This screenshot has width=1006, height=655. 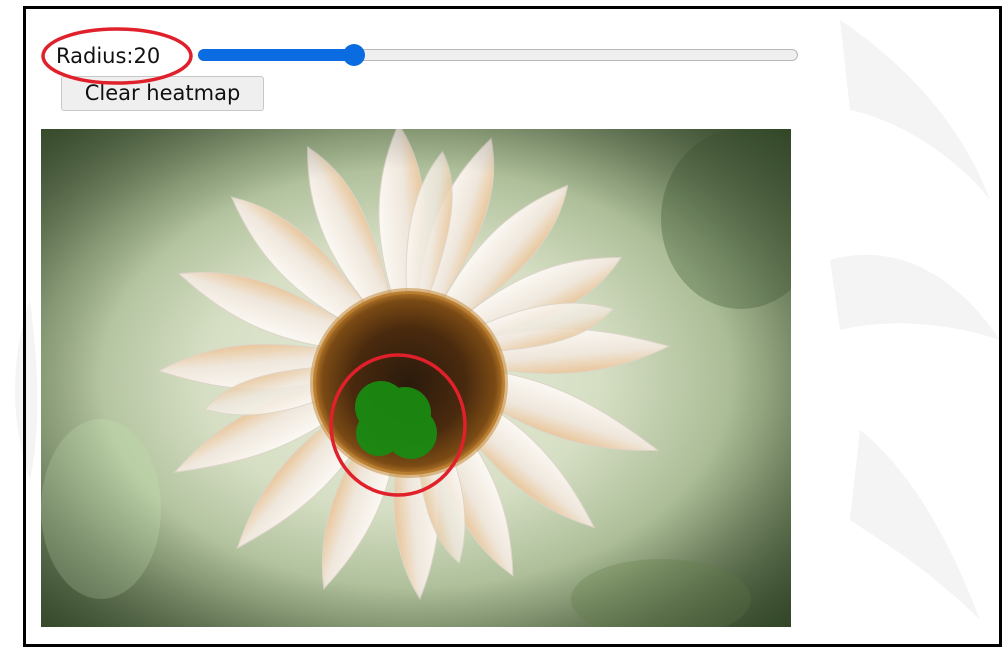 What do you see at coordinates (354, 55) in the screenshot?
I see `slider-thumb` at bounding box center [354, 55].